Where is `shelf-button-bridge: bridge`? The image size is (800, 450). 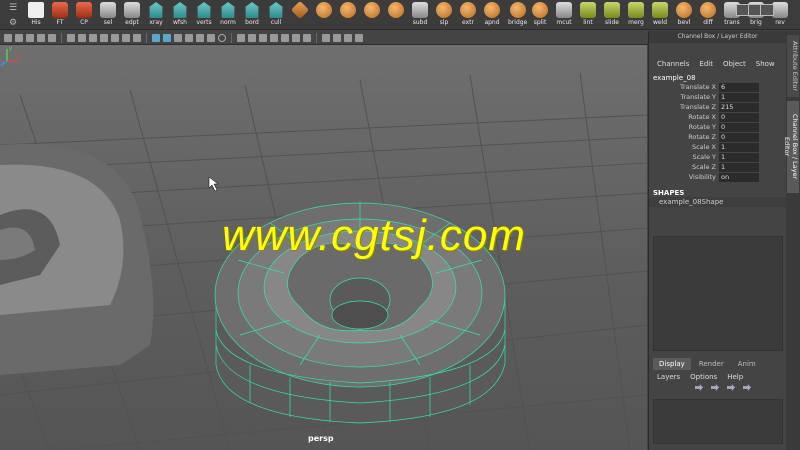 shelf-button-bridge: bridge is located at coordinates (517, 15).